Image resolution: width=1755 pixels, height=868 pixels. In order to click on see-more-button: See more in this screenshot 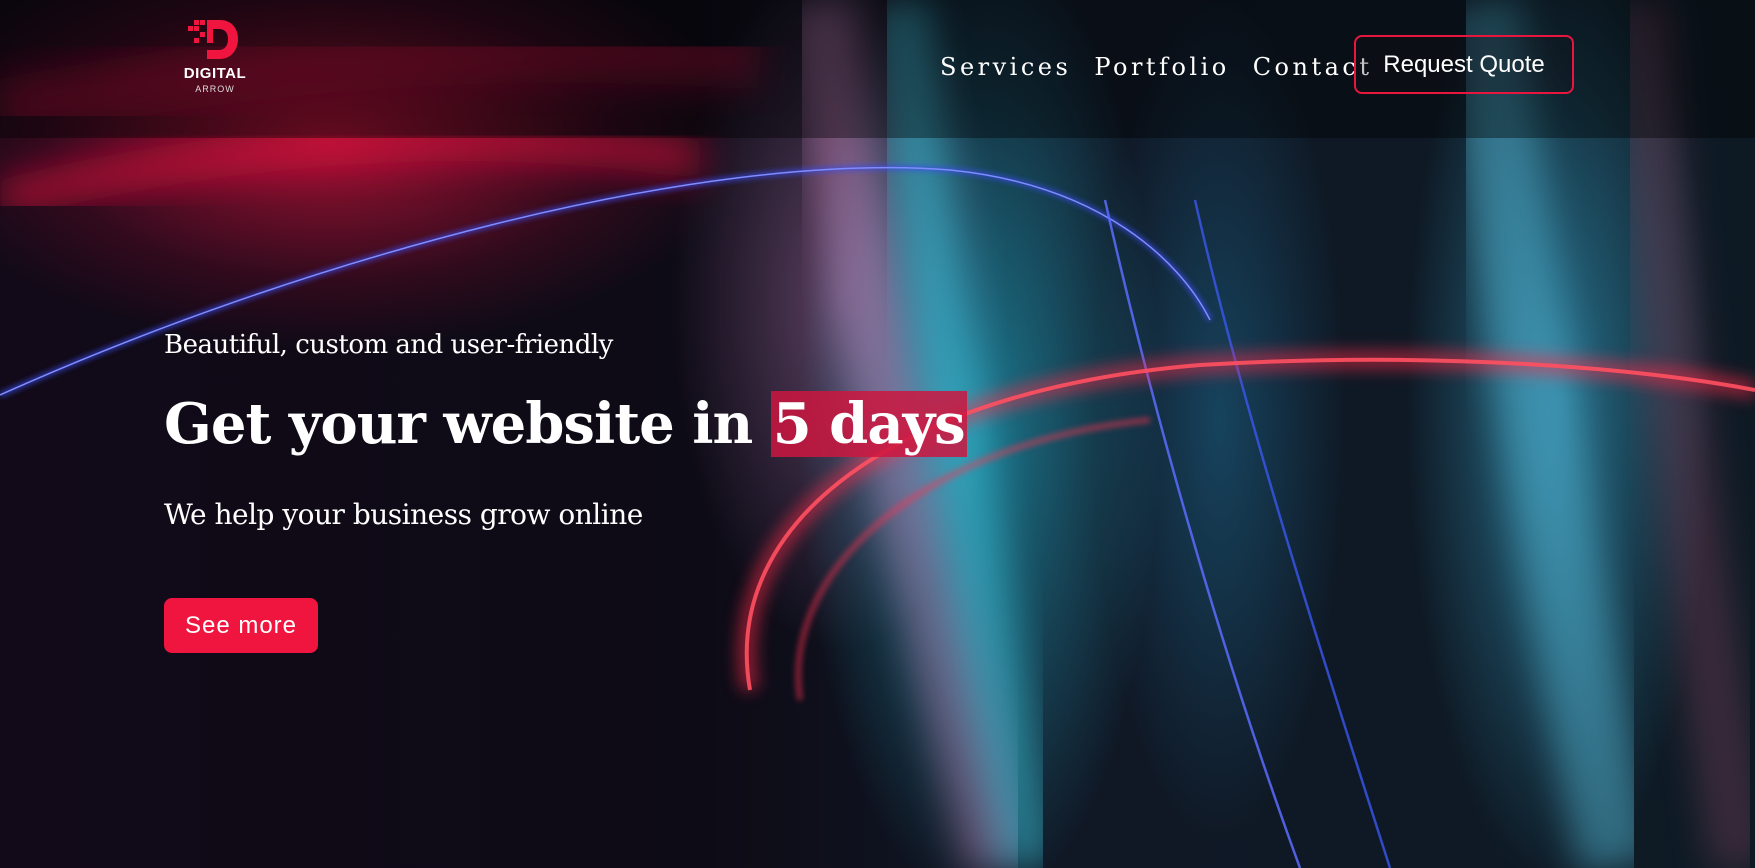, I will do `click(241, 625)`.